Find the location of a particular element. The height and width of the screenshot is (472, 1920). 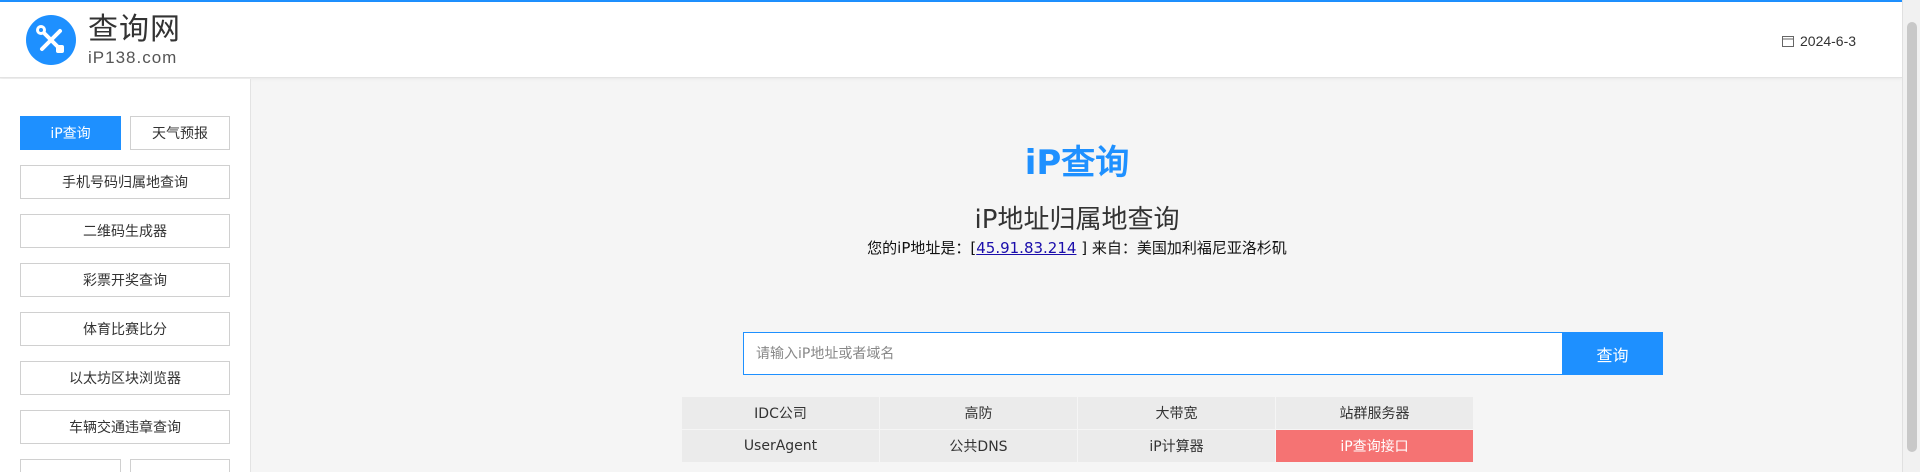

site-title: 查询网 is located at coordinates (134, 30).